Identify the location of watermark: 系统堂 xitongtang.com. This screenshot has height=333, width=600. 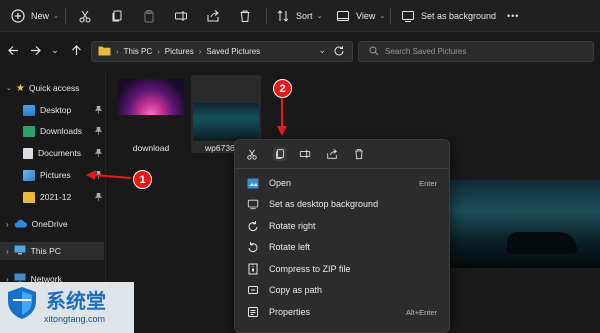
(67, 307).